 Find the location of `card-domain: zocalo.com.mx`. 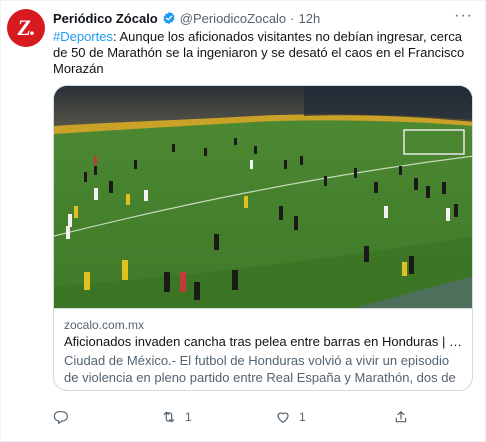

card-domain: zocalo.com.mx is located at coordinates (104, 325).